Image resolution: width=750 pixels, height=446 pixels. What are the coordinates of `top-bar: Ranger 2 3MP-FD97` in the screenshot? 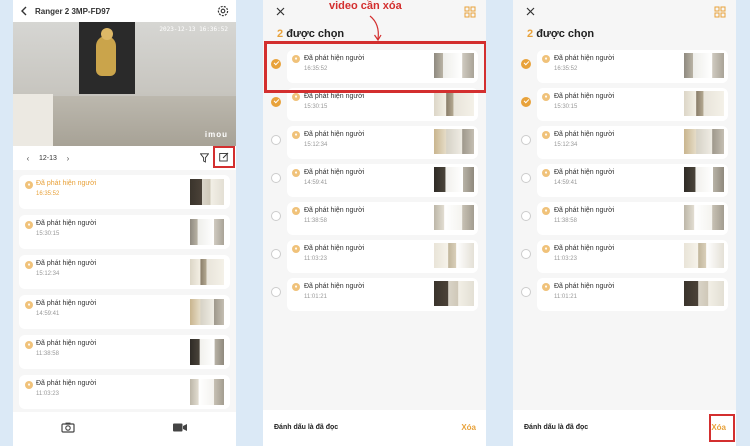 It's located at (124, 11).